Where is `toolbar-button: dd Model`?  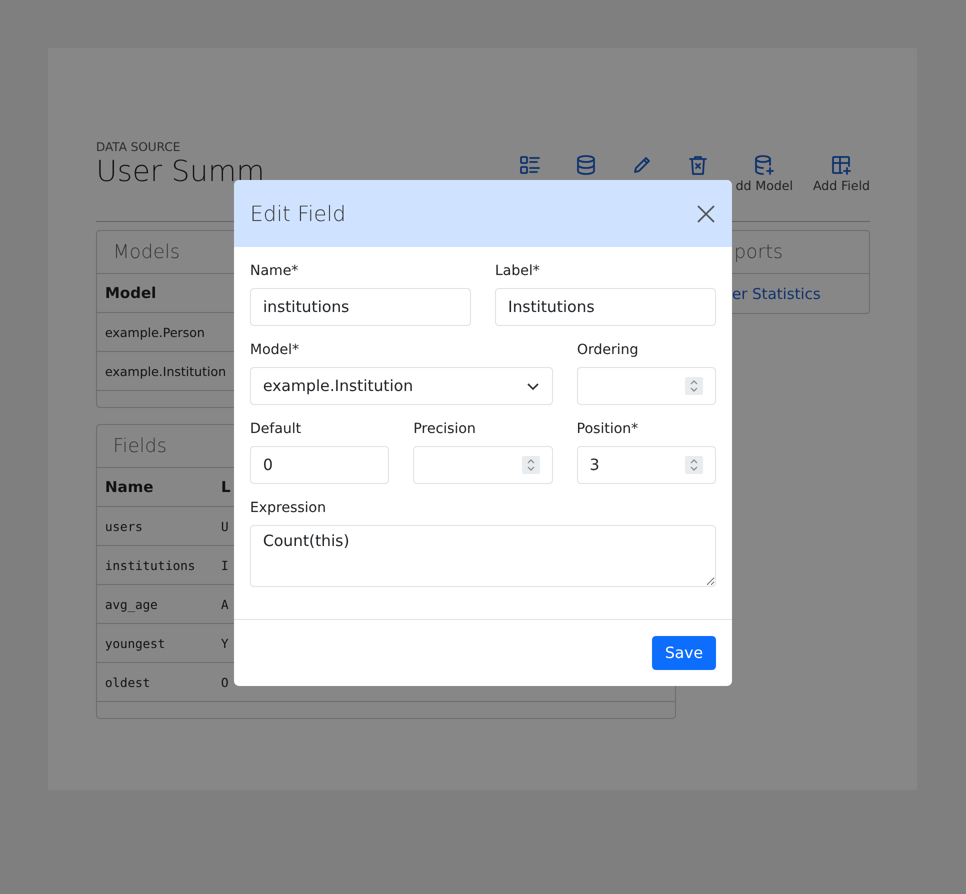 toolbar-button: dd Model is located at coordinates (764, 173).